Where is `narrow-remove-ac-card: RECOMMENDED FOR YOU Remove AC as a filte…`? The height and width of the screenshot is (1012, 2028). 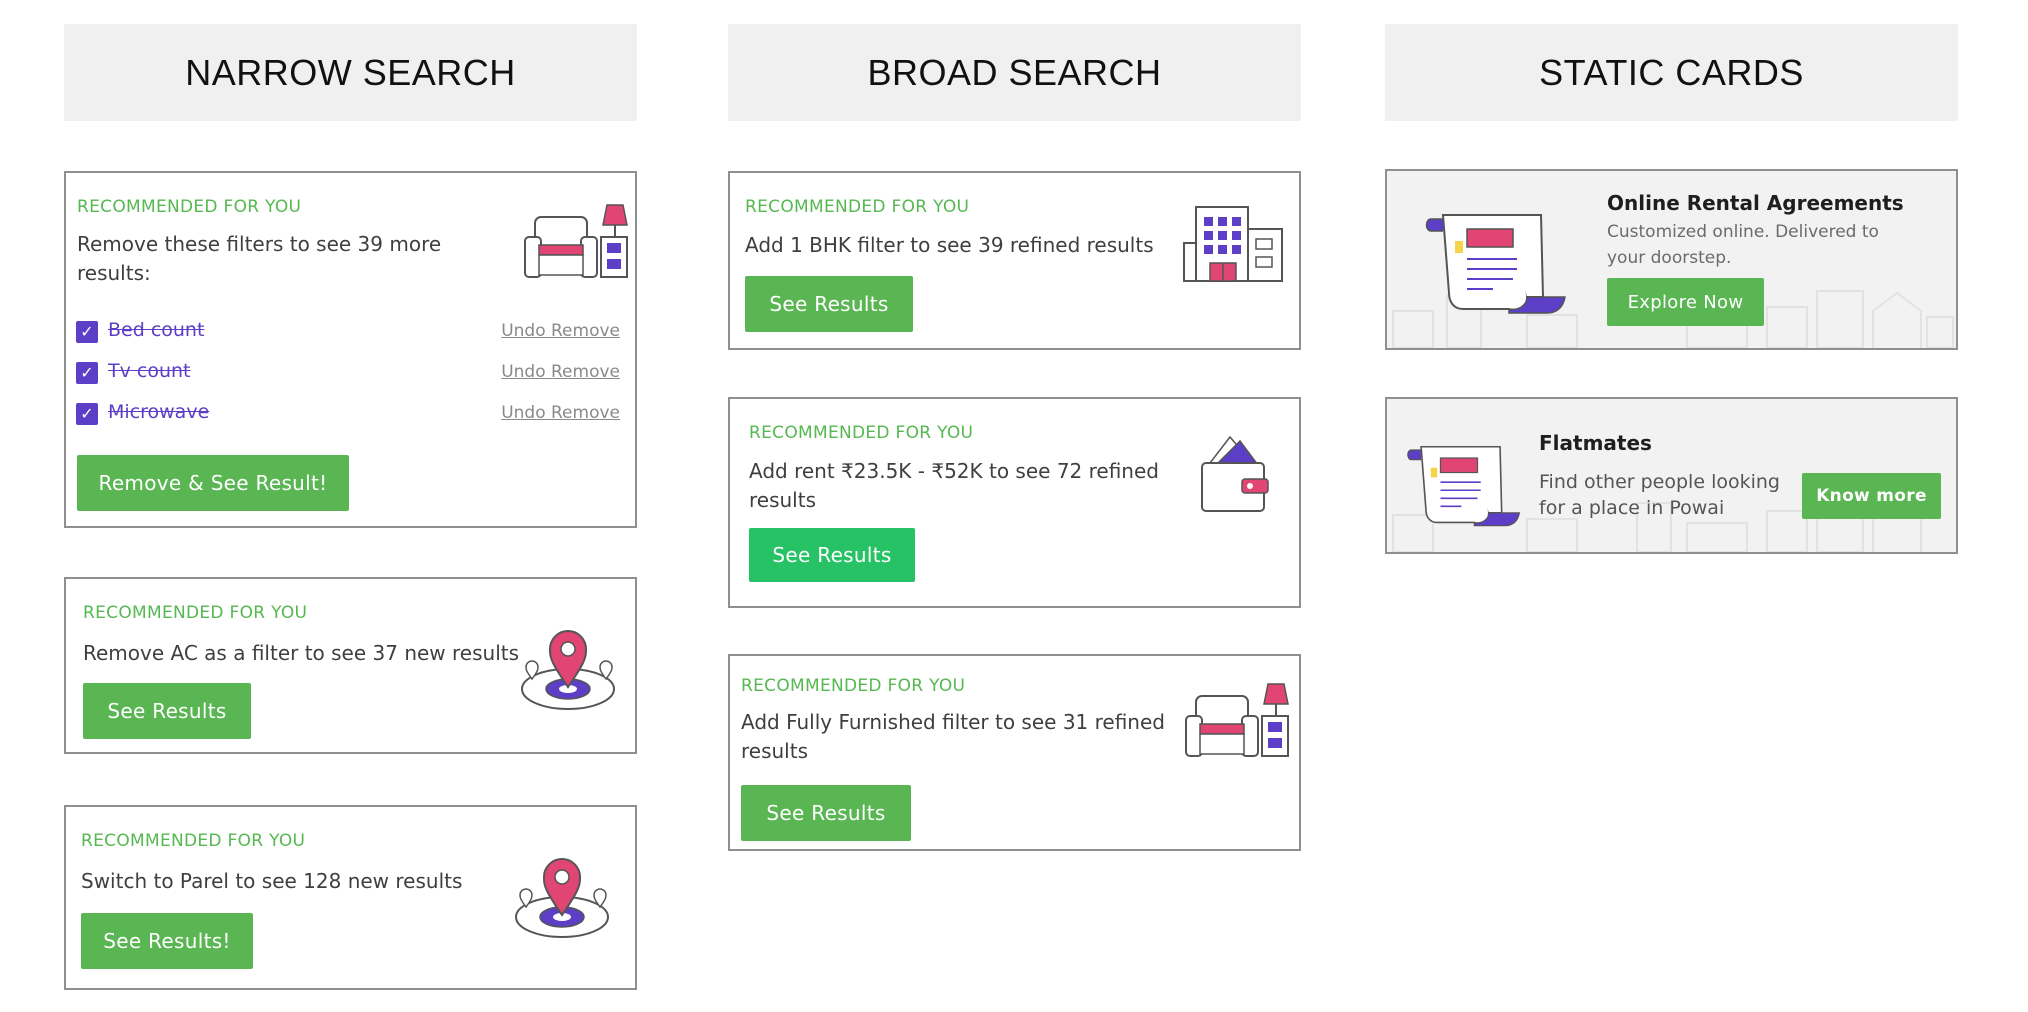
narrow-remove-ac-card: RECOMMENDED FOR YOU Remove AC as a filte… is located at coordinates (350, 665).